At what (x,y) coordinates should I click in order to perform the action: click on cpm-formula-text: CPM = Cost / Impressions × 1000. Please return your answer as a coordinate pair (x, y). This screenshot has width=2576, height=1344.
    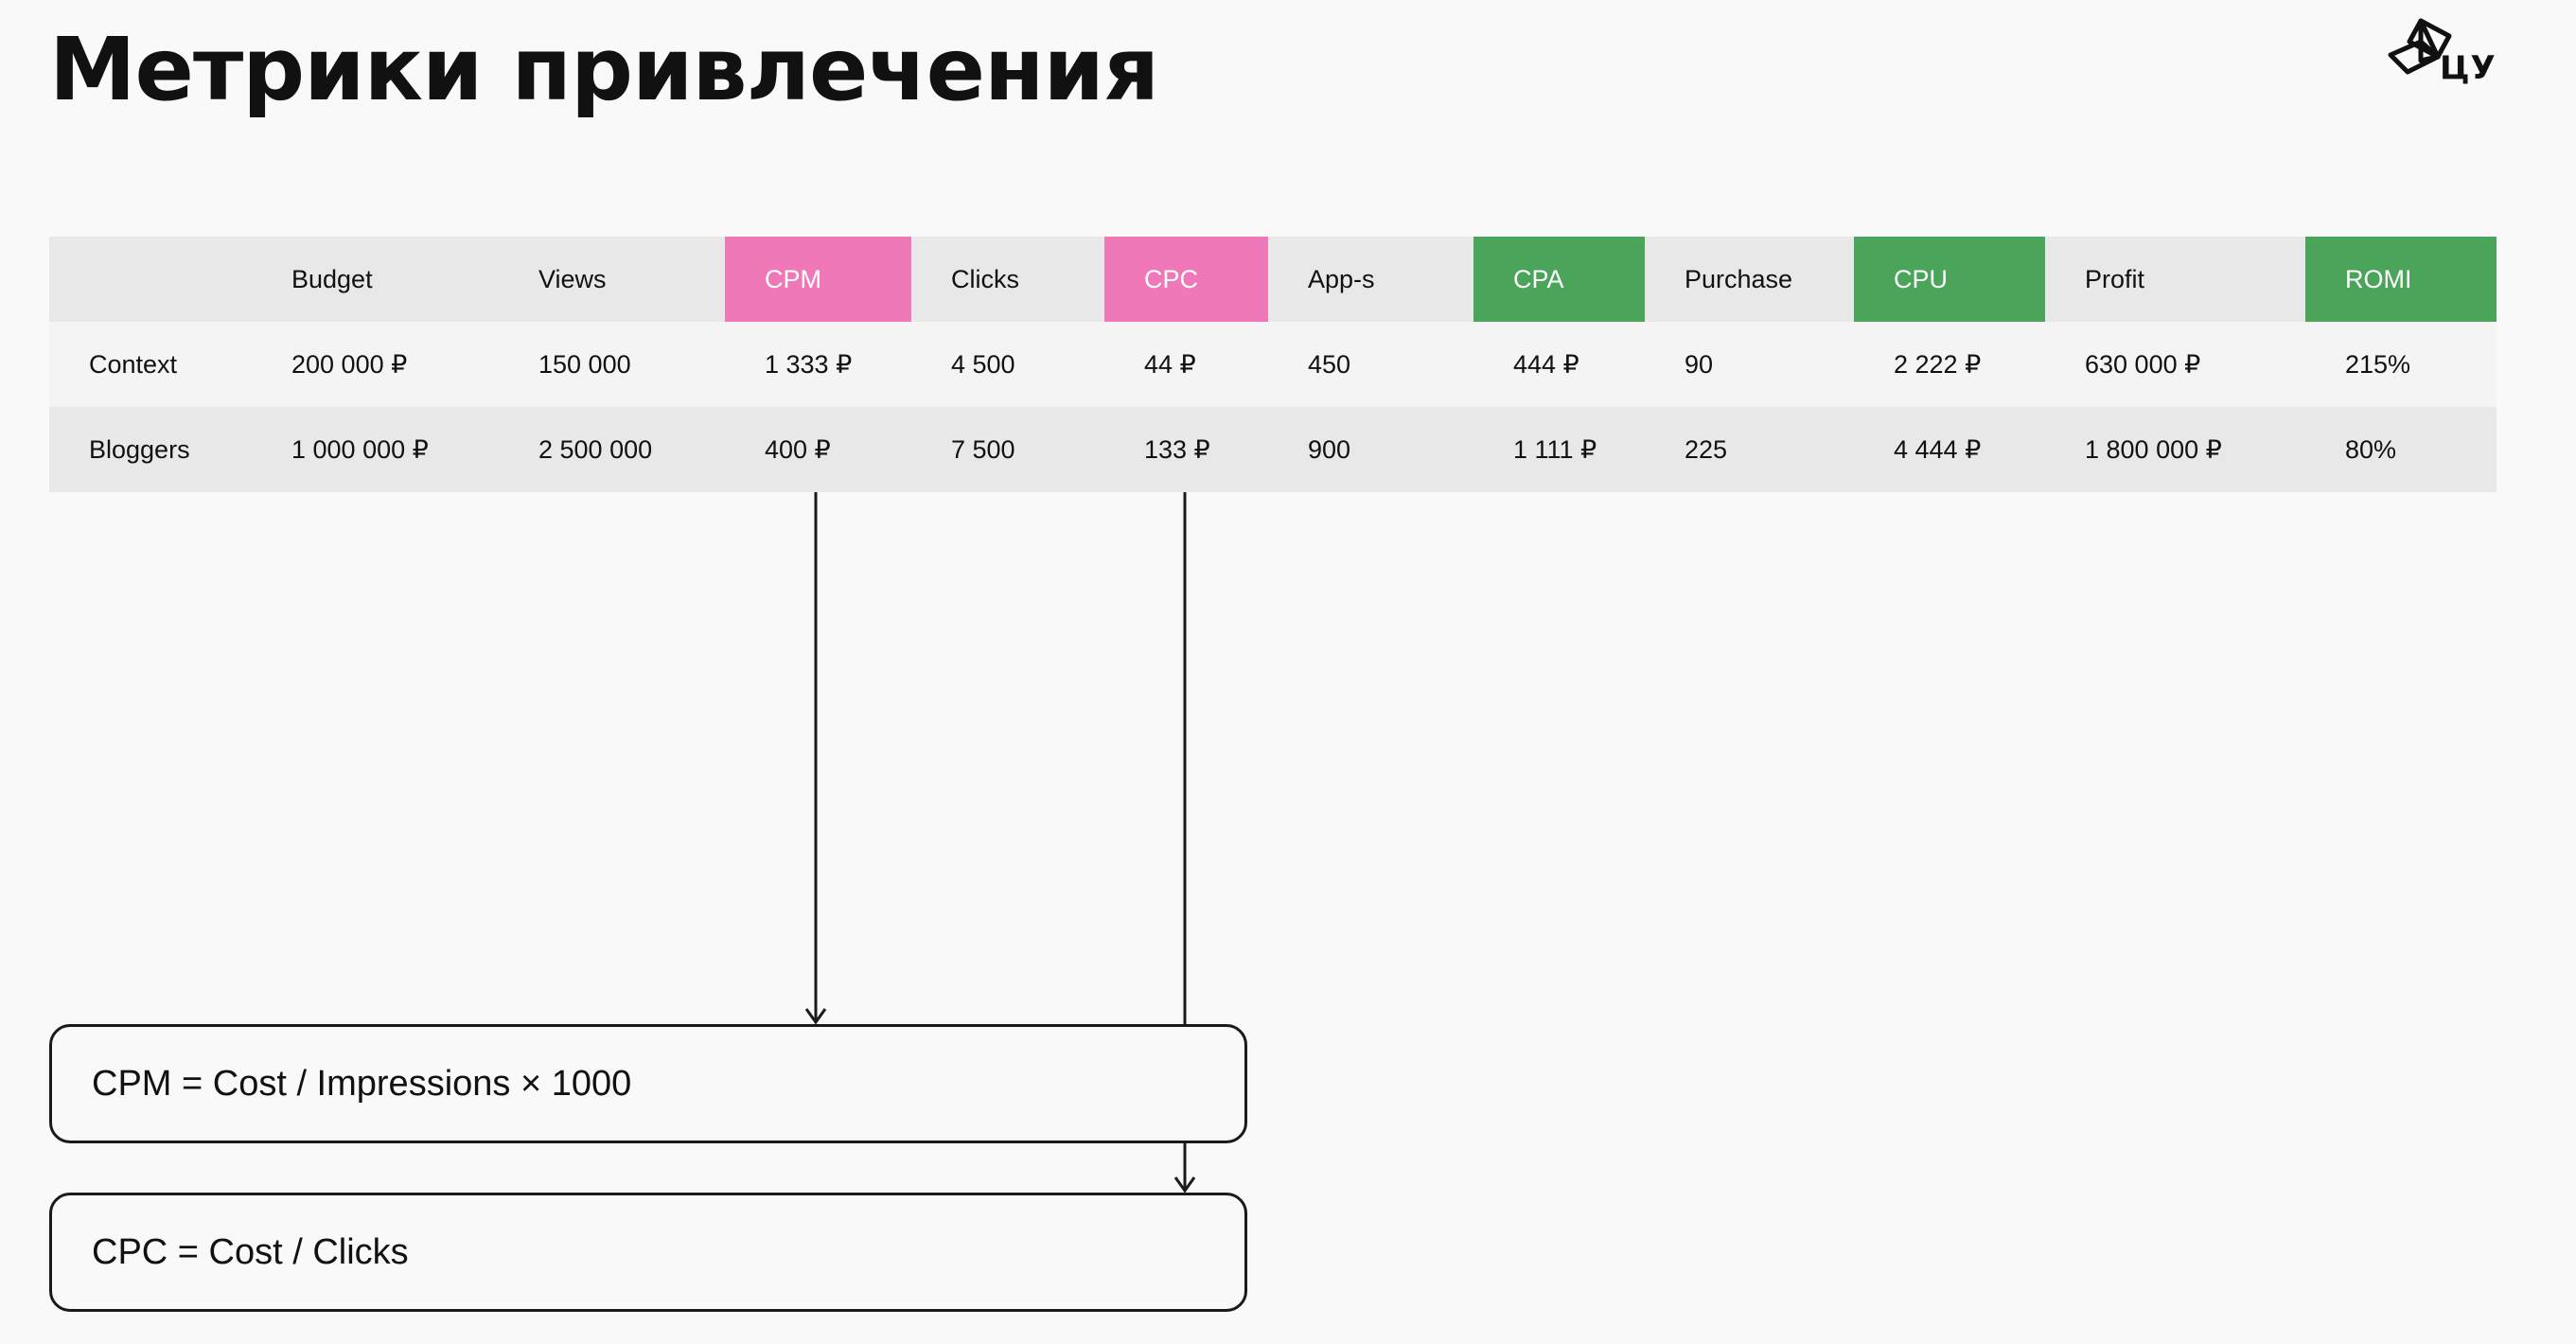
    Looking at the image, I should click on (362, 1083).